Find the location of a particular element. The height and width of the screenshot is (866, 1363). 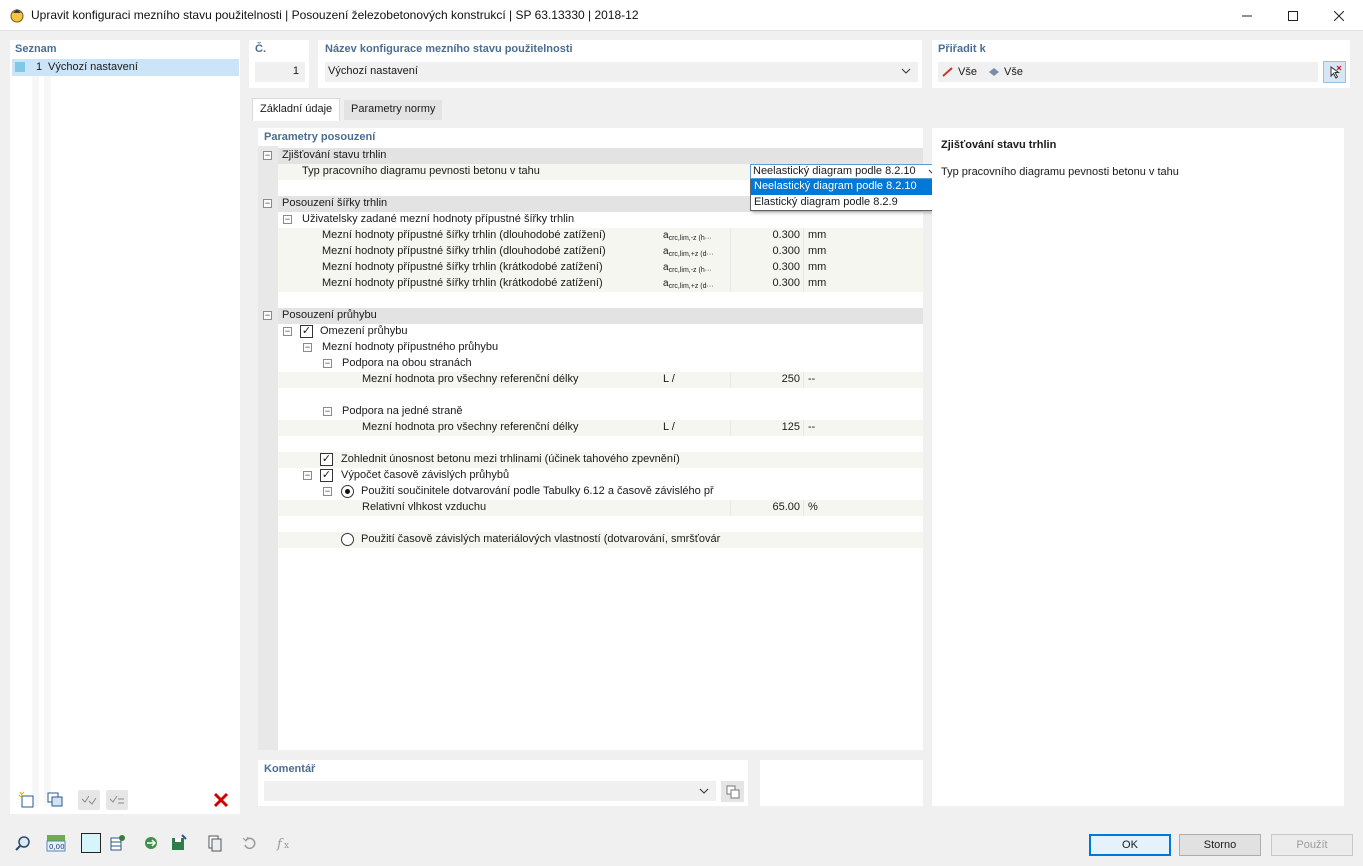

value-field: 65.00 is located at coordinates (767, 508).